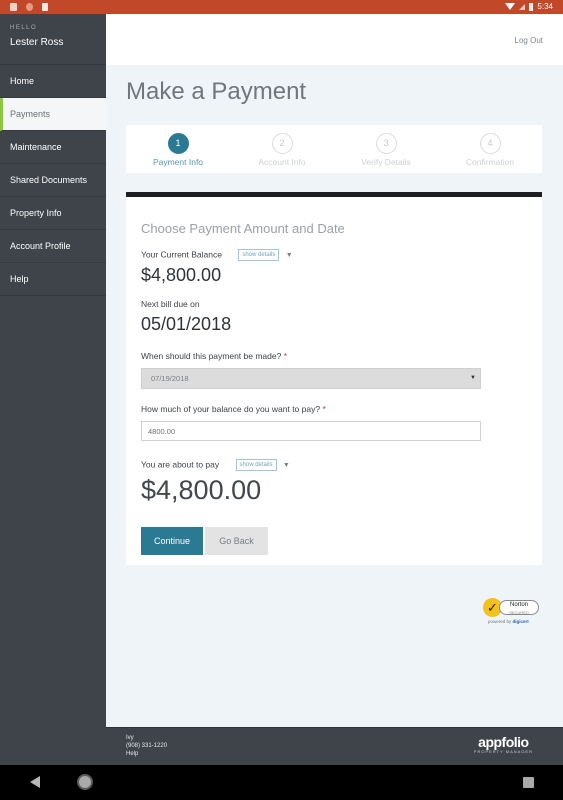 Image resolution: width=563 pixels, height=800 pixels. Describe the element at coordinates (522, 6) in the screenshot. I see `signal-icon` at that location.